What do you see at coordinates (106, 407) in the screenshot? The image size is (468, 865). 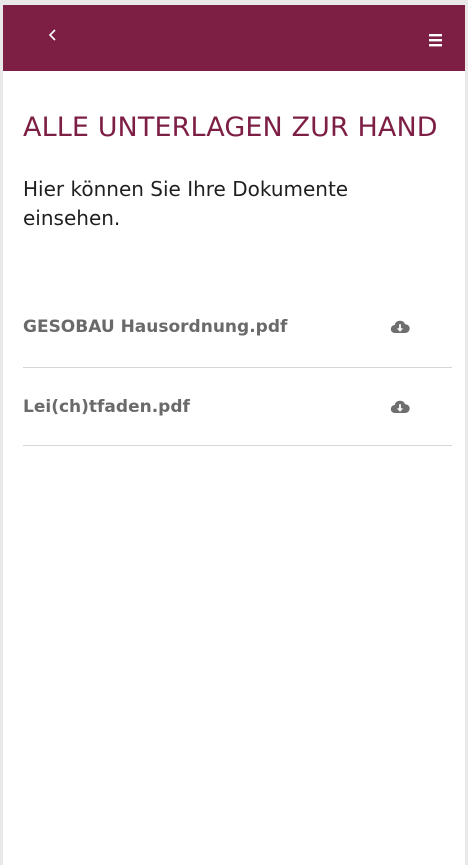 I see `document-name: Lei(ch)tfaden.pdf` at bounding box center [106, 407].